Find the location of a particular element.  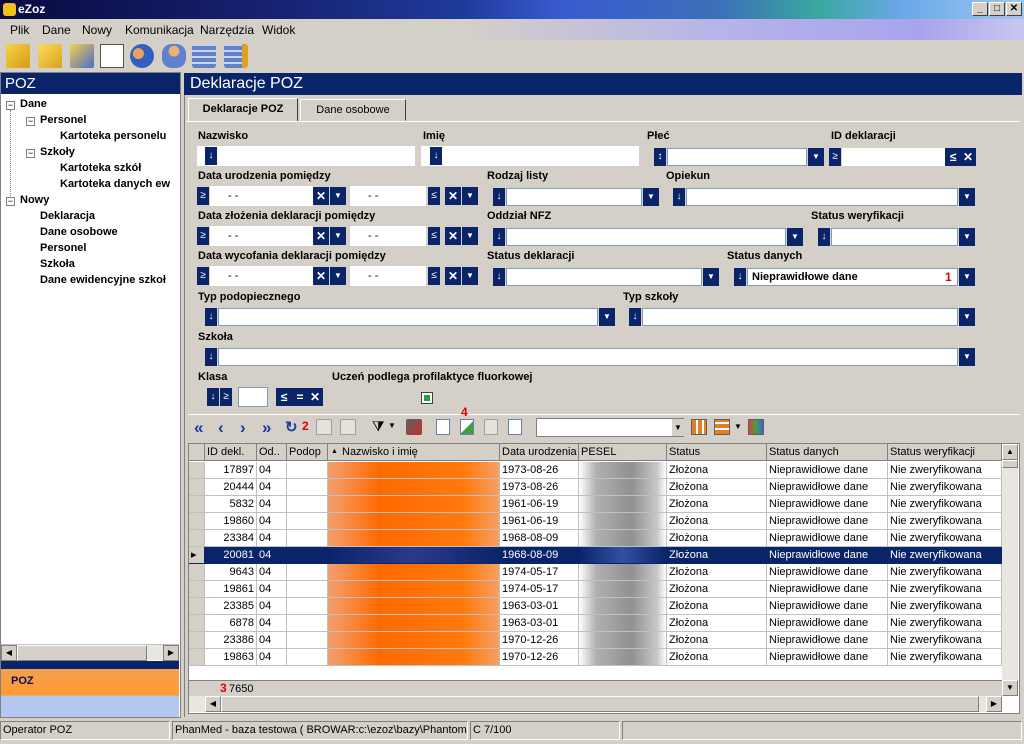

typ-szk-filter-icon: ↓ is located at coordinates (635, 317).